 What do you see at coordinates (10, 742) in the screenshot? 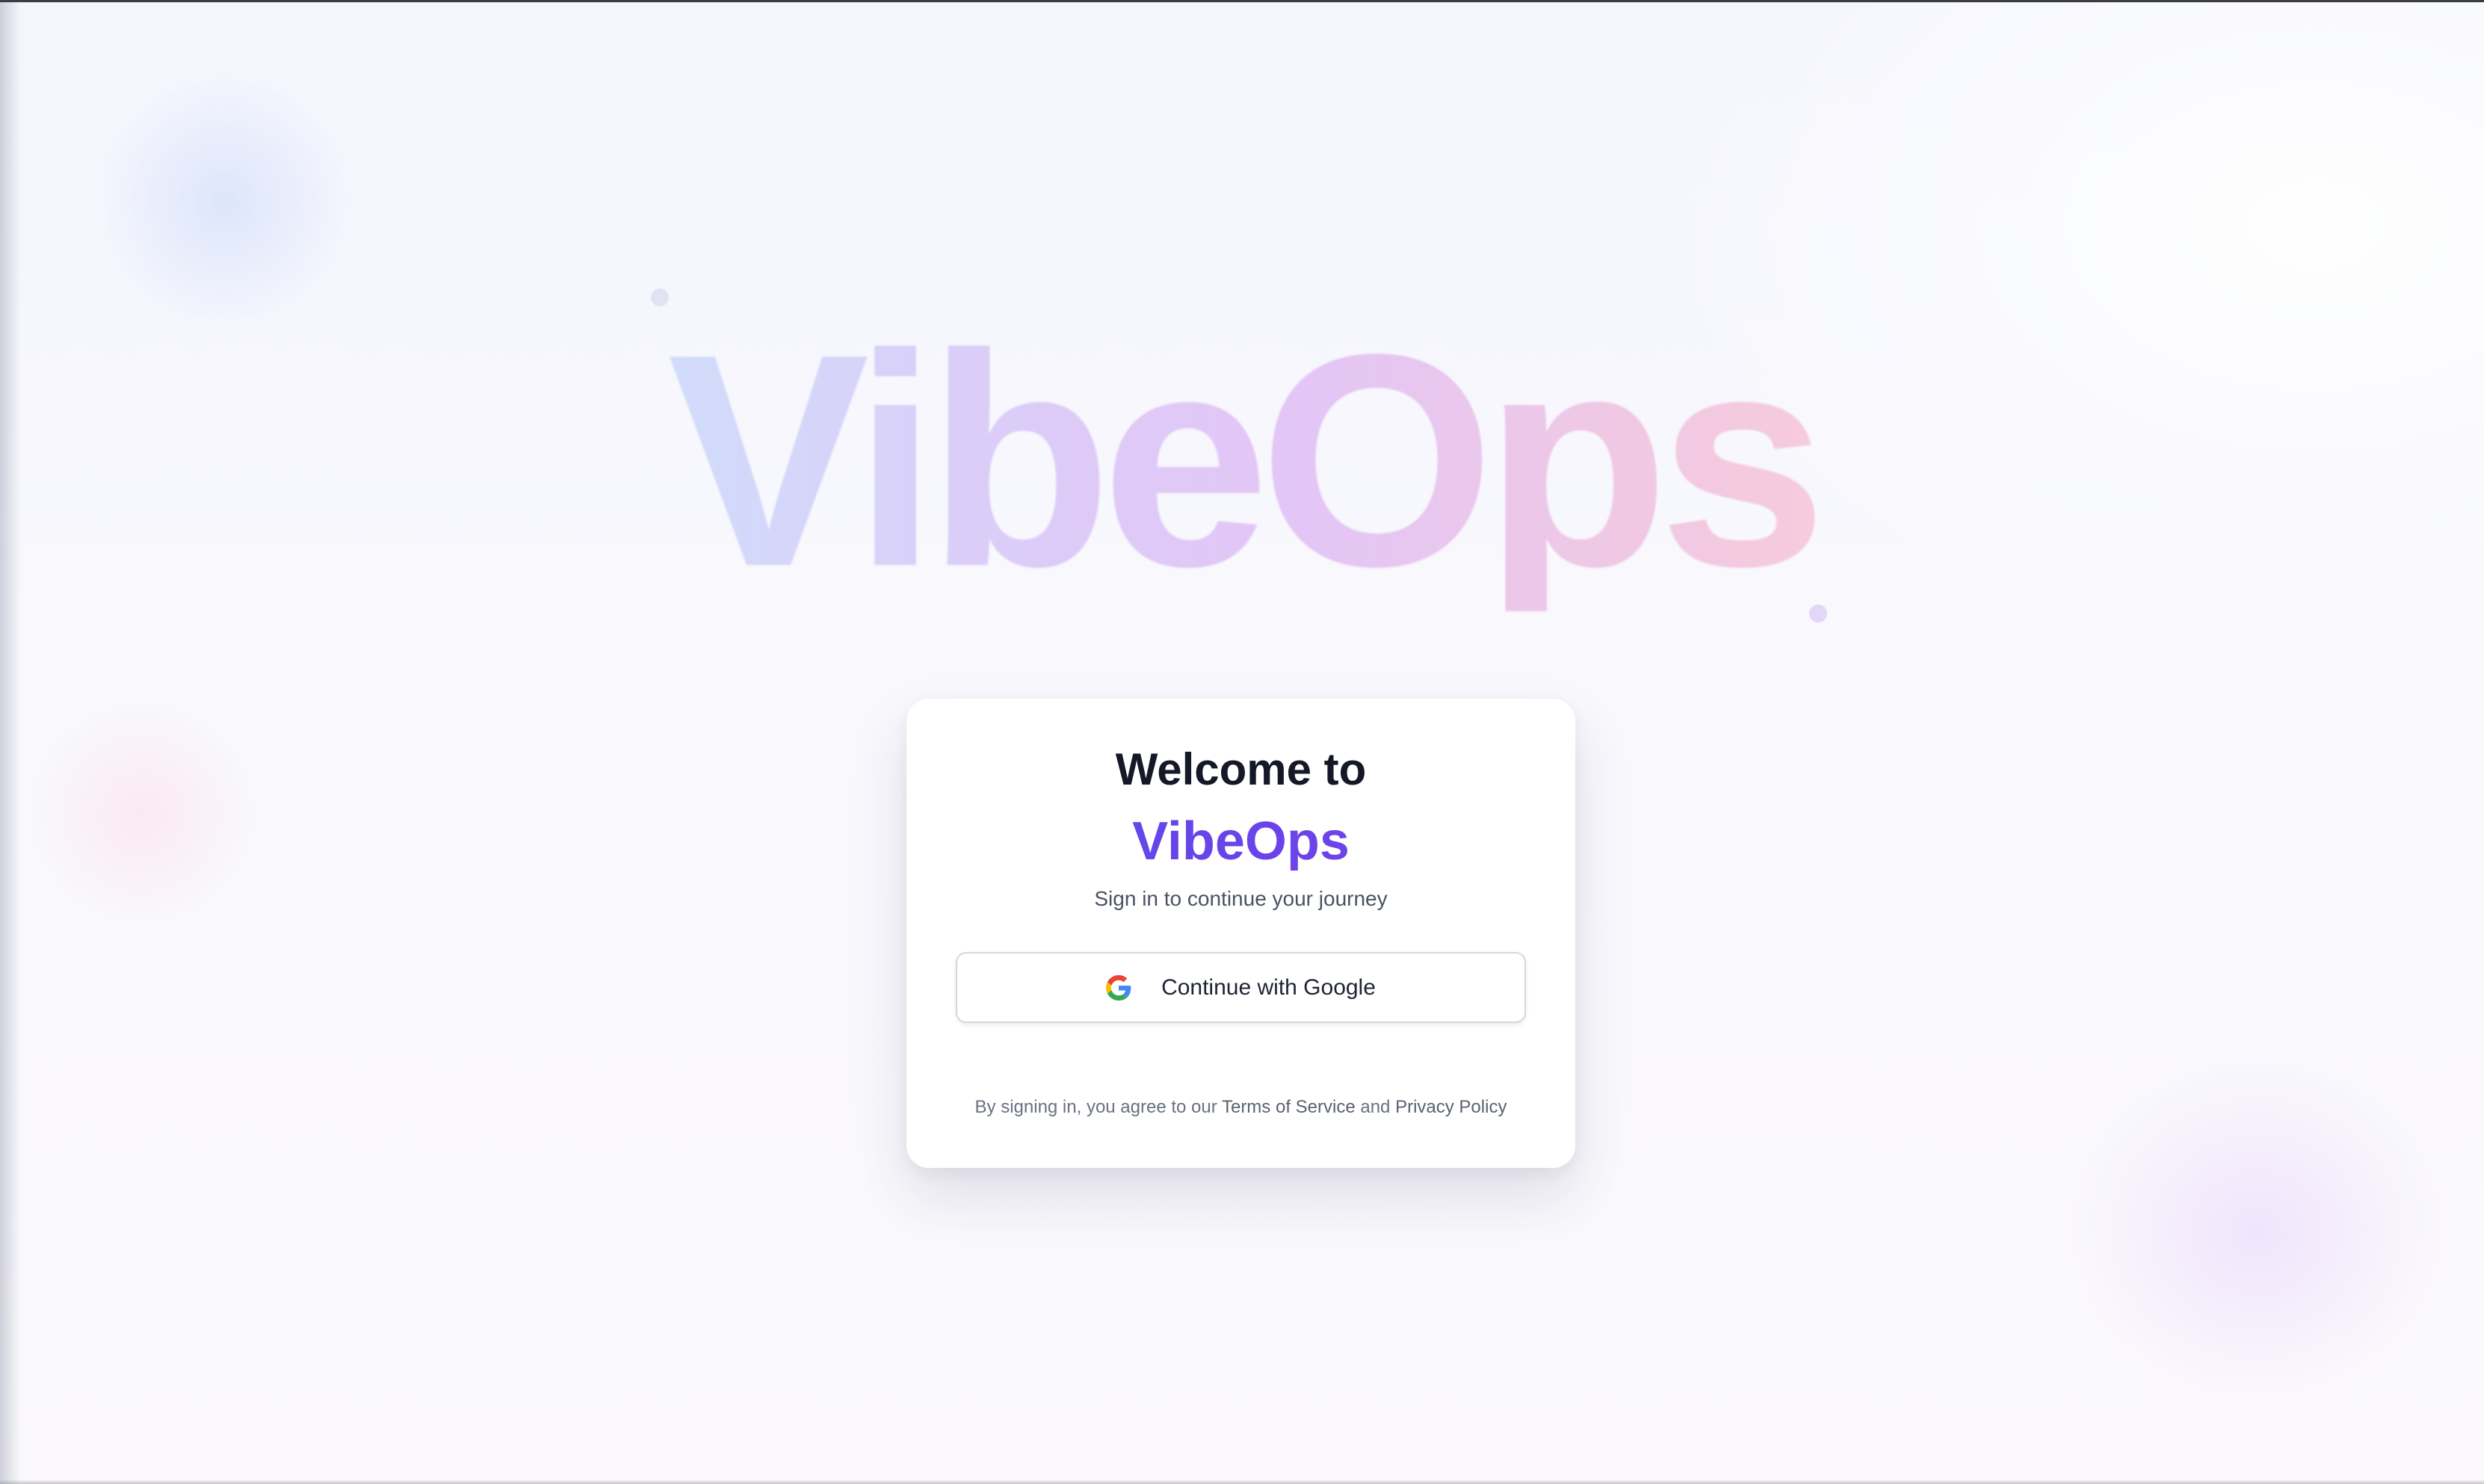
I see `window-edge-shadow` at bounding box center [10, 742].